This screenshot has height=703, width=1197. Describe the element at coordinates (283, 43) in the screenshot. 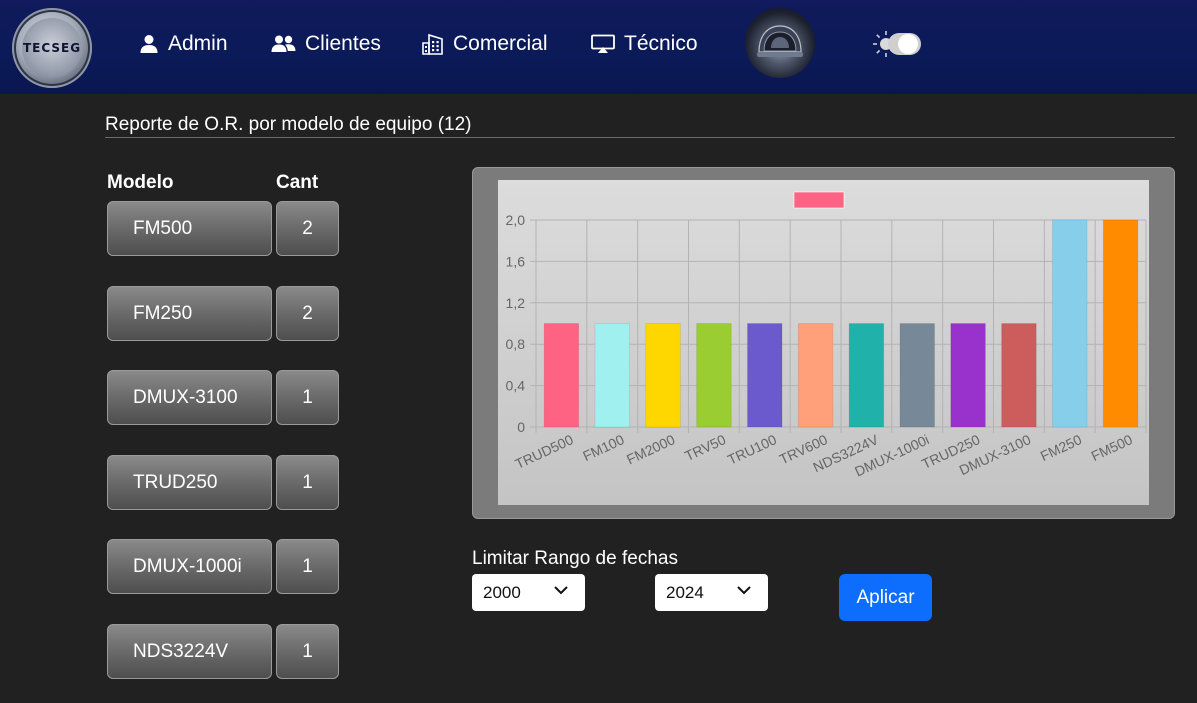

I see `users-icon` at that location.